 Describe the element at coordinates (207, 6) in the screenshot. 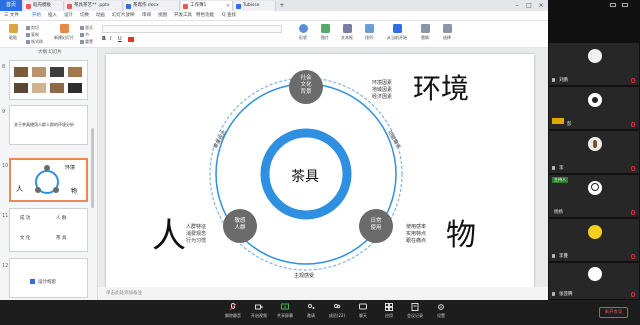

I see `tab-workbook: 工作簿1 ×` at that location.